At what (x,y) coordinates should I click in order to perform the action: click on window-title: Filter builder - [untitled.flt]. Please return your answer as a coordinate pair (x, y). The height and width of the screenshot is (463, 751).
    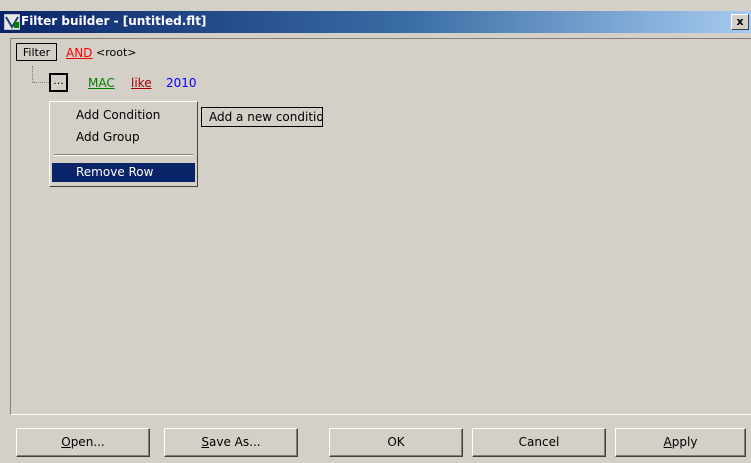
    Looking at the image, I should click on (114, 21).